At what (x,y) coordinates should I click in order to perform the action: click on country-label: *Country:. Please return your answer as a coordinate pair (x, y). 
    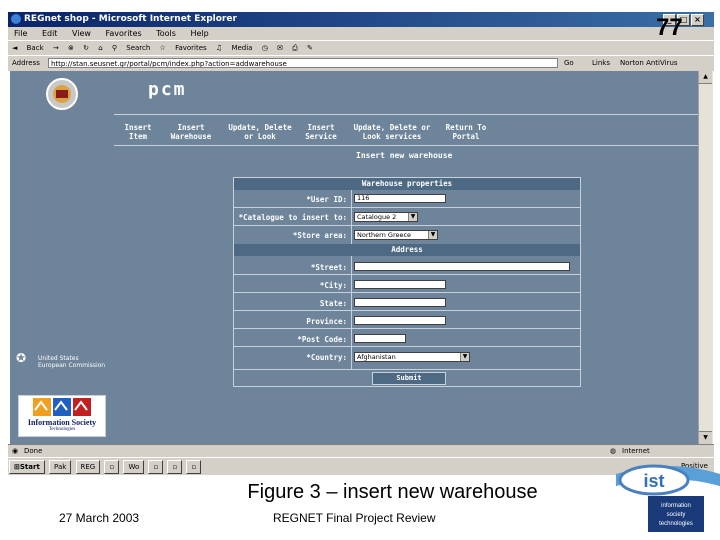
    Looking at the image, I should click on (326, 357).